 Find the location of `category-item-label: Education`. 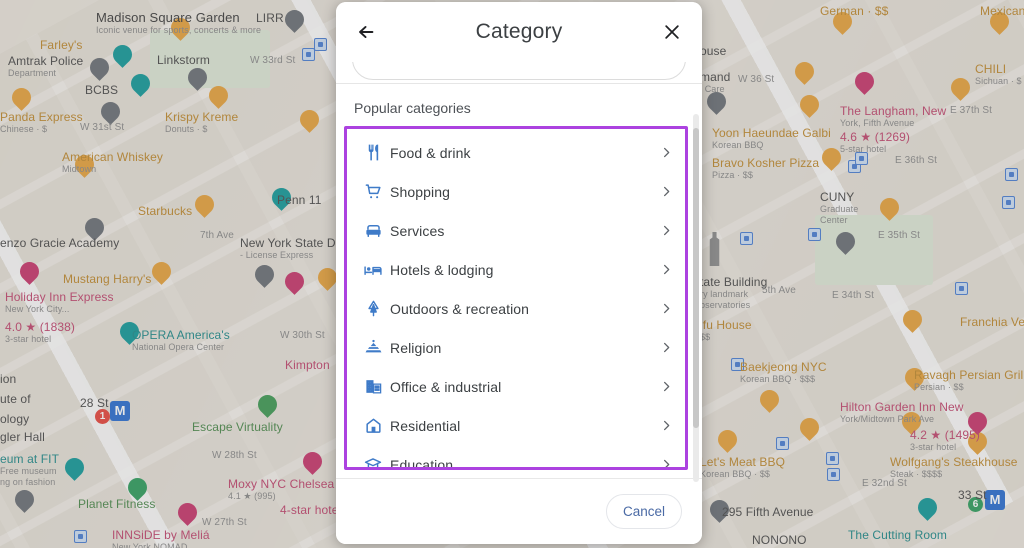

category-item-label: Education is located at coordinates (422, 463).